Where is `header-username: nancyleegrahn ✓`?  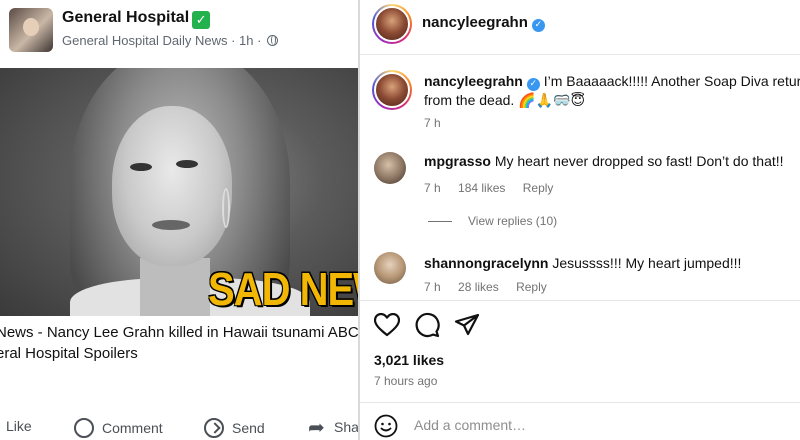
header-username: nancyleegrahn ✓ is located at coordinates (483, 23).